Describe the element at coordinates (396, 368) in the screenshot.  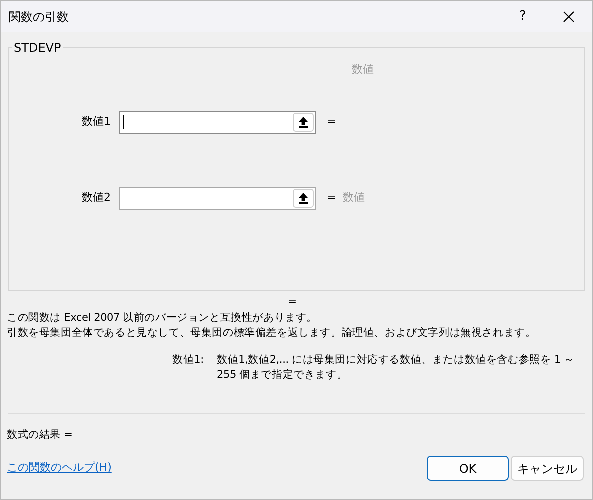
I see `argument-help-text: 数値1,数値2,... には母集団に対応する数値、または数値を含む参照を 1 ～ 255 個まで指定できます。` at that location.